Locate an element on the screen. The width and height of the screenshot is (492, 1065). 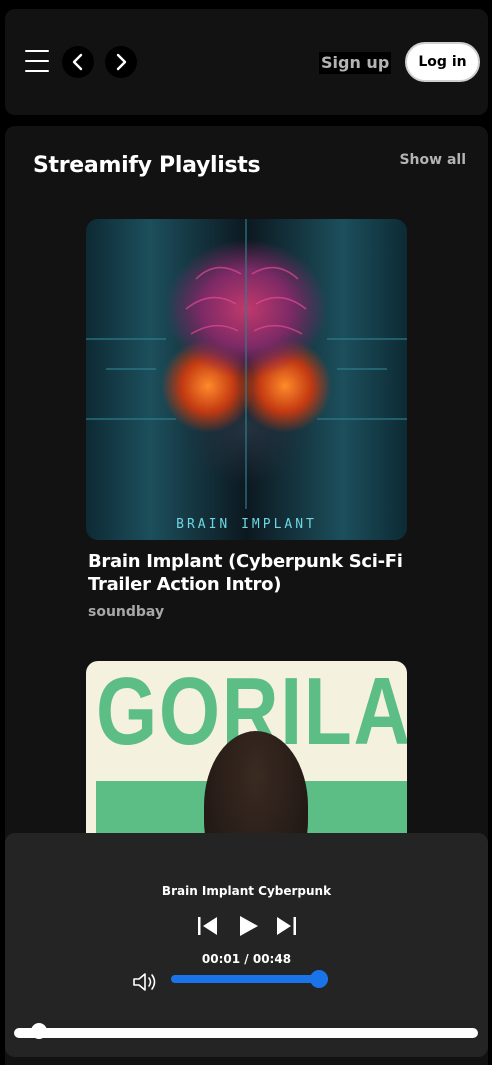
progress-thumb is located at coordinates (39, 1031).